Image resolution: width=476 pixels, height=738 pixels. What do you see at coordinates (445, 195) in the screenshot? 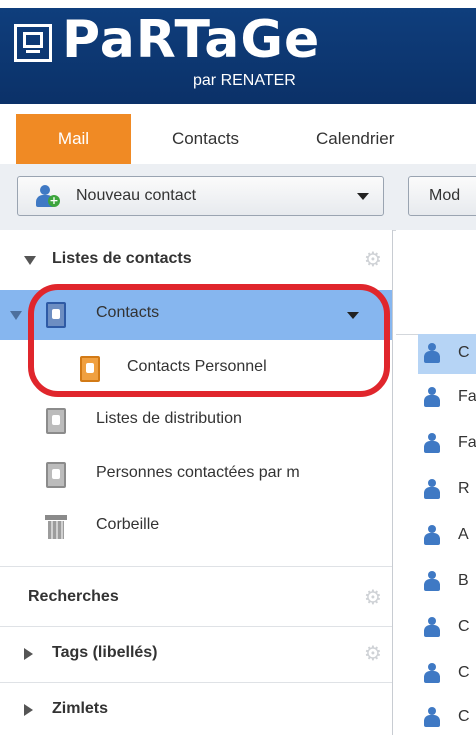
I see `modify-label: Mod` at bounding box center [445, 195].